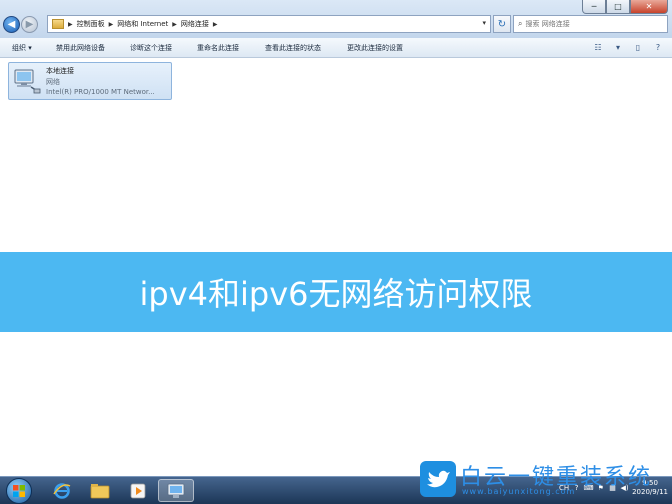  I want to click on address-bar: ▶ 控制面板 ▶ 网络和 Internet ▶ 网络连接 ▶ ▾, so click(269, 24).